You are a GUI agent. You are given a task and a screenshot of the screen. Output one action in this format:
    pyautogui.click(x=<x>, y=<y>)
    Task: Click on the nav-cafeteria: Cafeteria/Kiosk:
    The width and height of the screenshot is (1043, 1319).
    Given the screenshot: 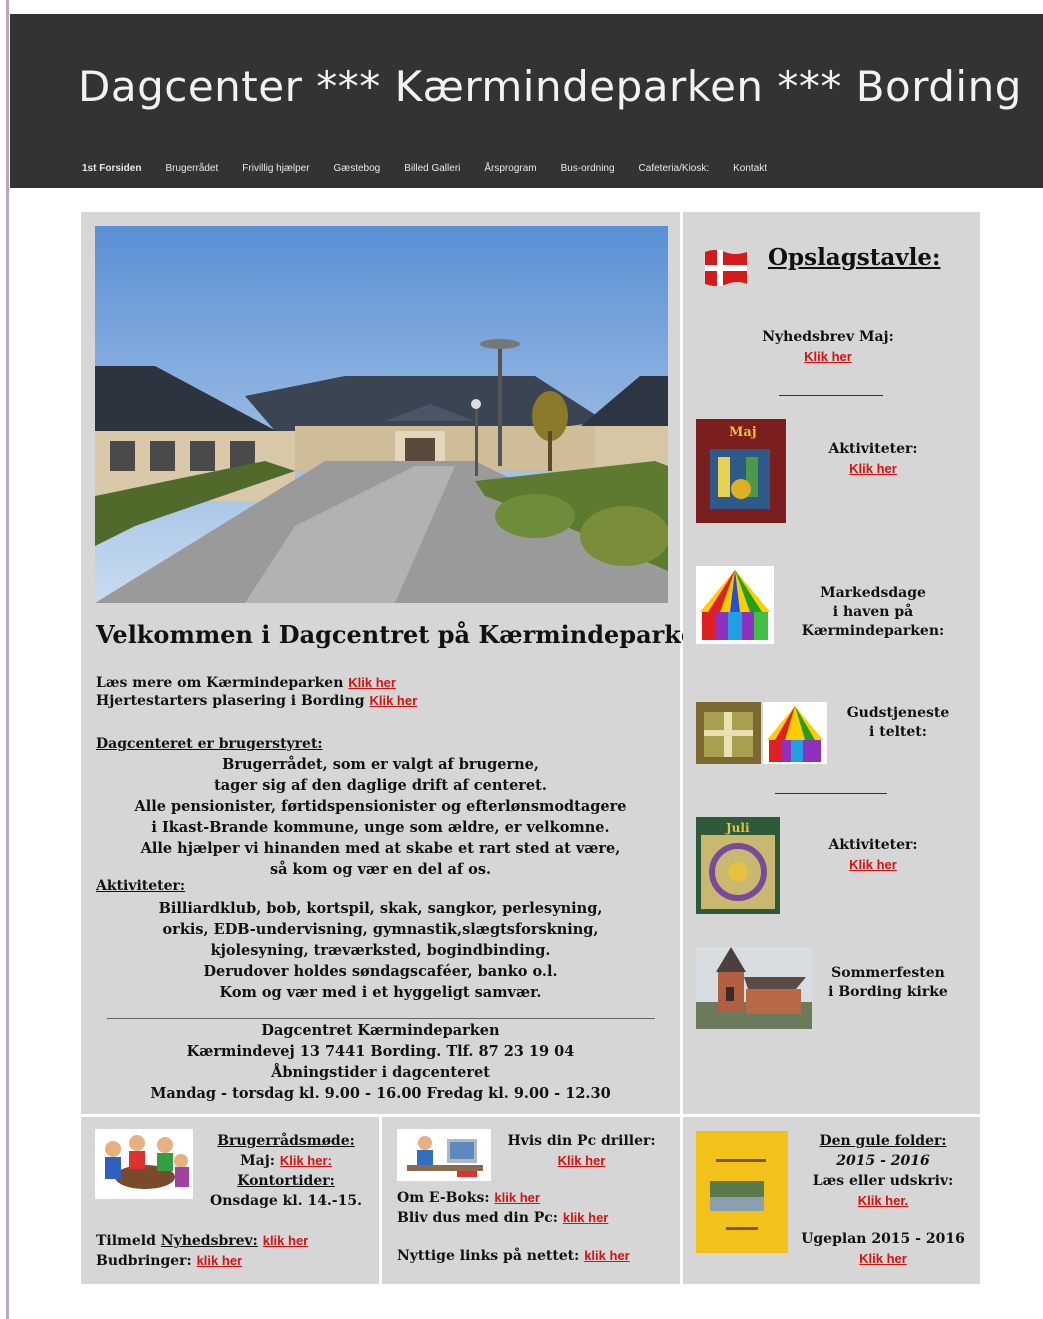 What is the action you would take?
    pyautogui.click(x=674, y=168)
    